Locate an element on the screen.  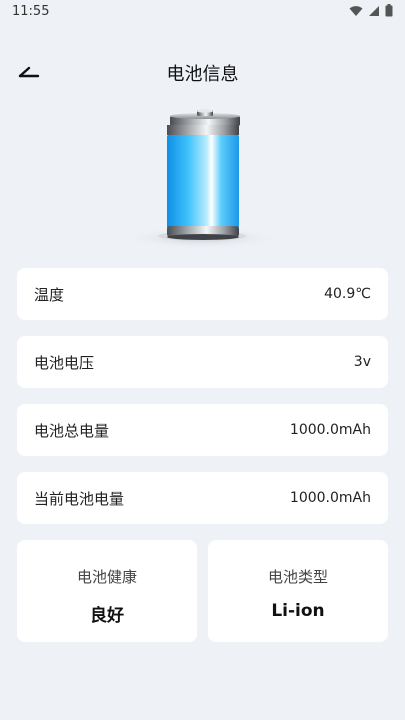
battery-full-icon is located at coordinates (202, 182).